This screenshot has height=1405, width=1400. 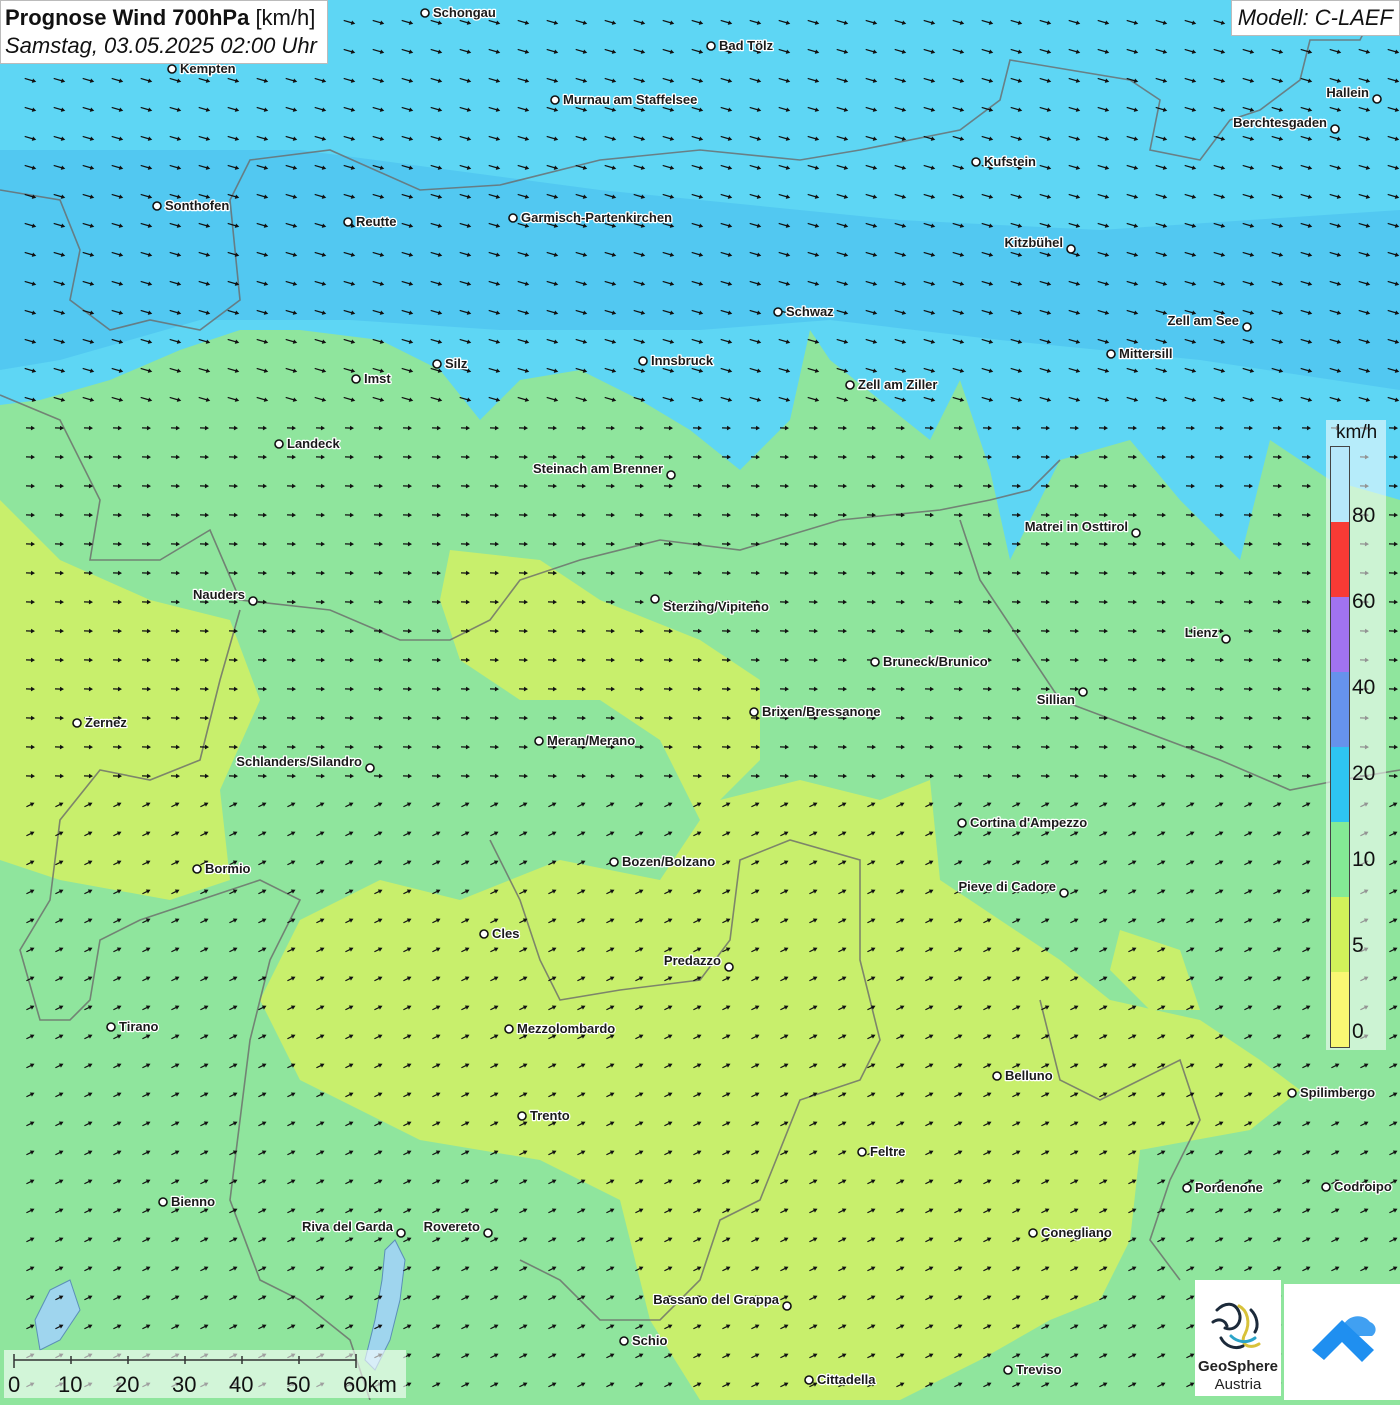 I want to click on city-marker: Spilimbergo, so click(x=1331, y=1092).